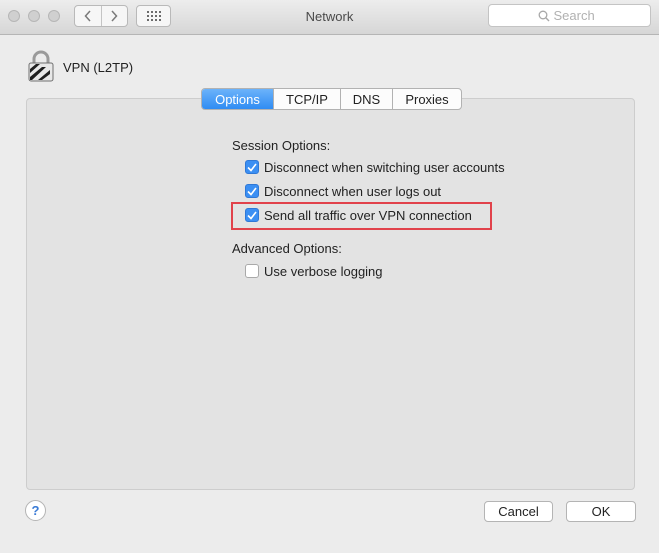  What do you see at coordinates (384, 167) in the screenshot?
I see `disconnect-switching-label: Disconnect when switching user accounts` at bounding box center [384, 167].